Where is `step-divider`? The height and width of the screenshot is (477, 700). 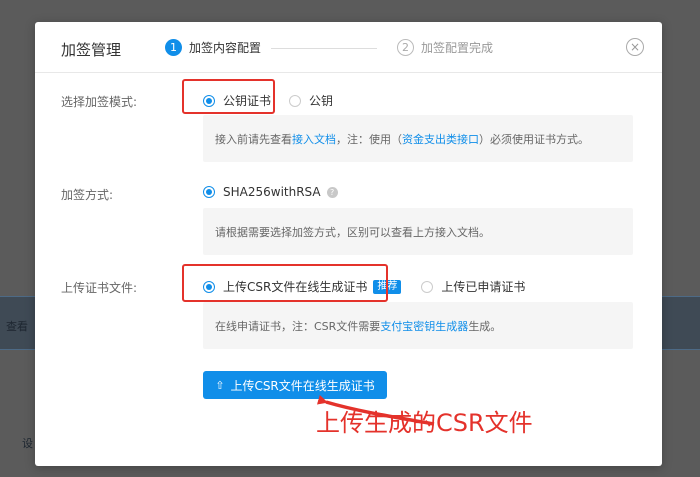 step-divider is located at coordinates (324, 48).